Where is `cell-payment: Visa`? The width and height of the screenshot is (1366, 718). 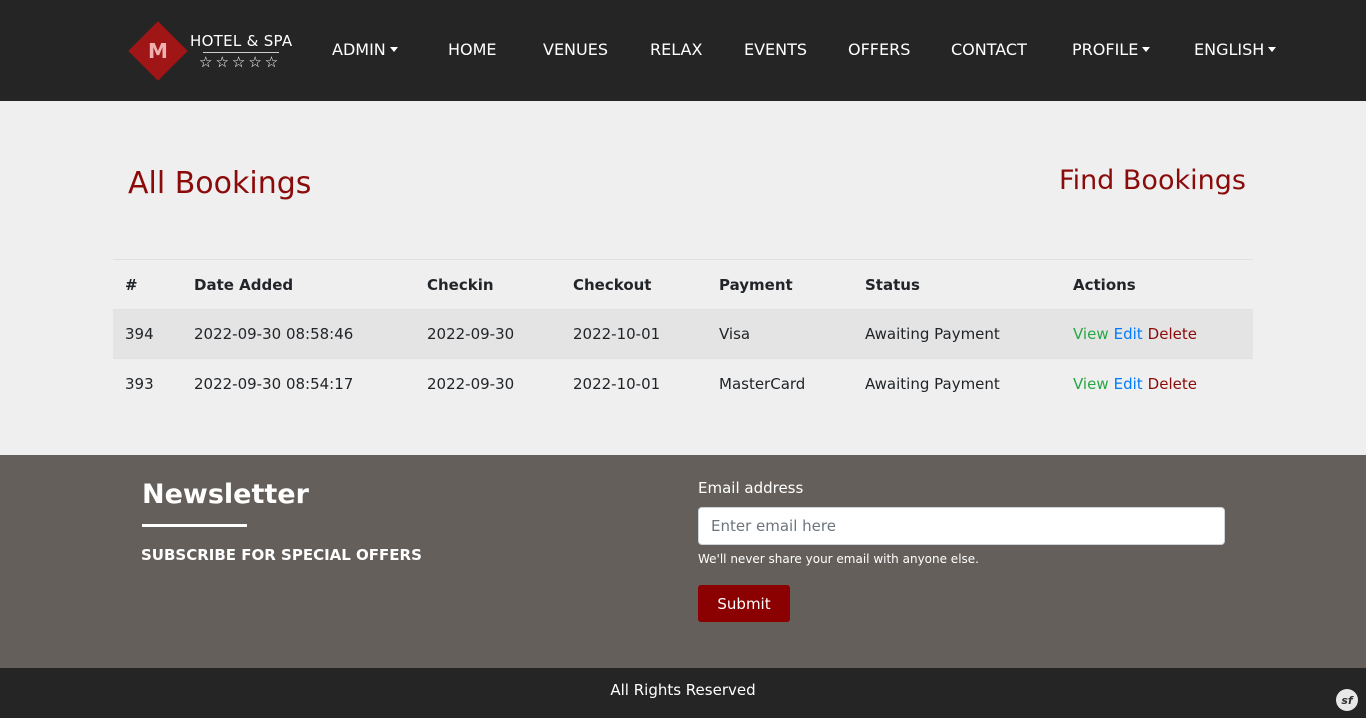 cell-payment: Visa is located at coordinates (735, 334).